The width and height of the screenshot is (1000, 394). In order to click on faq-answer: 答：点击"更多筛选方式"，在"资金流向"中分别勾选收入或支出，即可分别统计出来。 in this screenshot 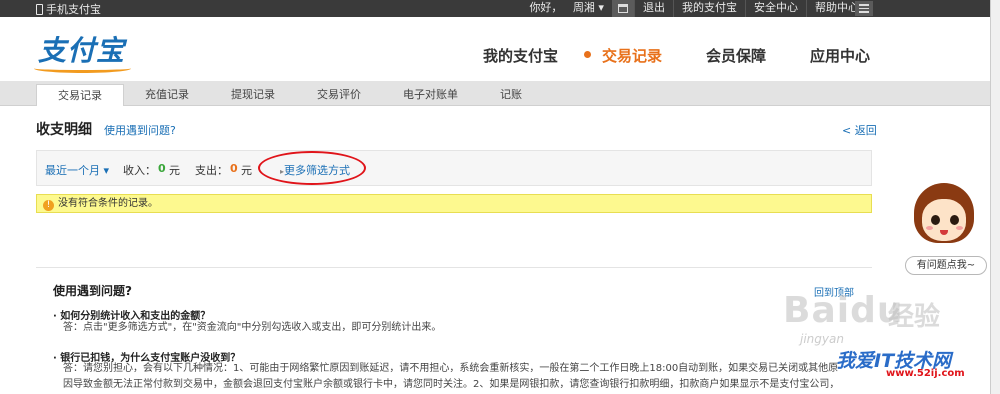, I will do `click(252, 327)`.